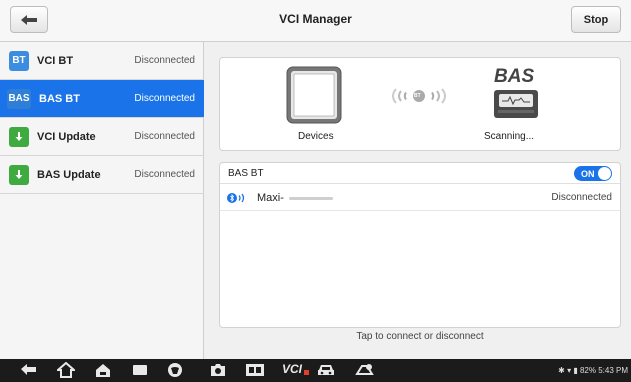 This screenshot has height=382, width=631. I want to click on page-title: VCI Manager, so click(315, 19).